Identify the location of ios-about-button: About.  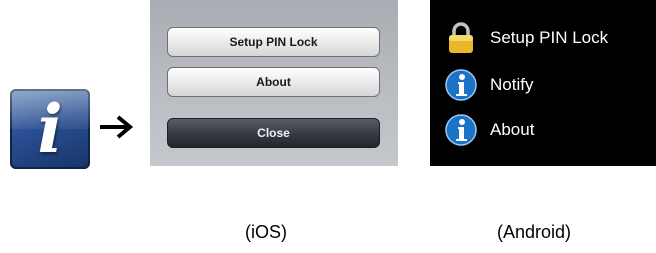
(273, 82).